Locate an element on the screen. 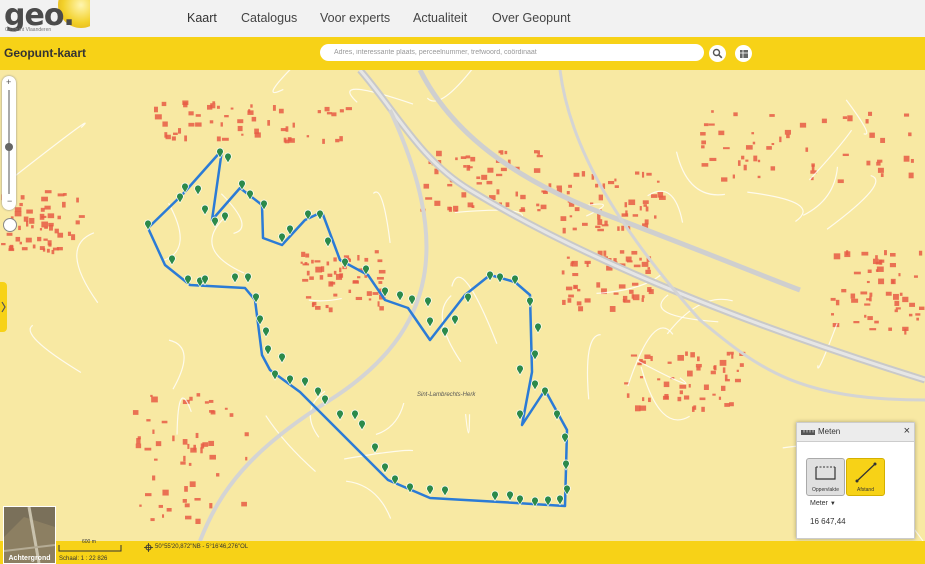  side-panel-toggle is located at coordinates (3, 307).